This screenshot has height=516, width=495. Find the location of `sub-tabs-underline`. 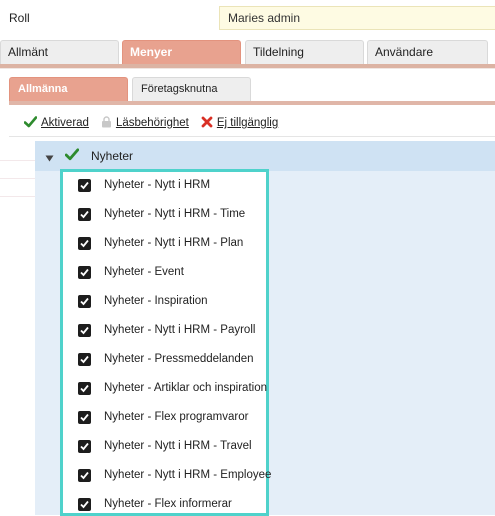

sub-tabs-underline is located at coordinates (252, 103).